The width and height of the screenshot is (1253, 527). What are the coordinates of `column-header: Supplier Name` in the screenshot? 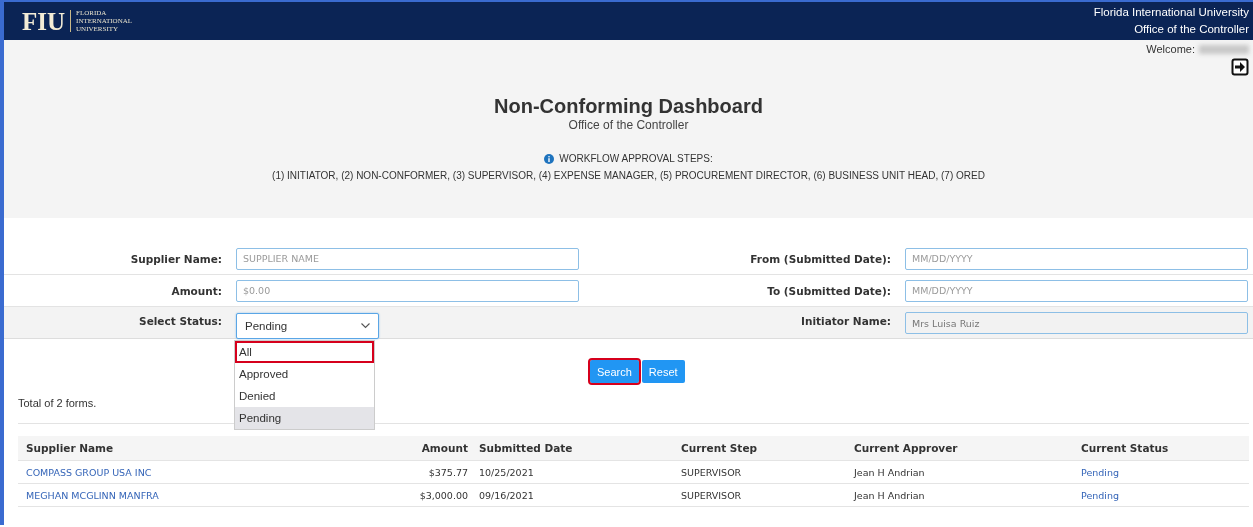 It's located at (70, 448).